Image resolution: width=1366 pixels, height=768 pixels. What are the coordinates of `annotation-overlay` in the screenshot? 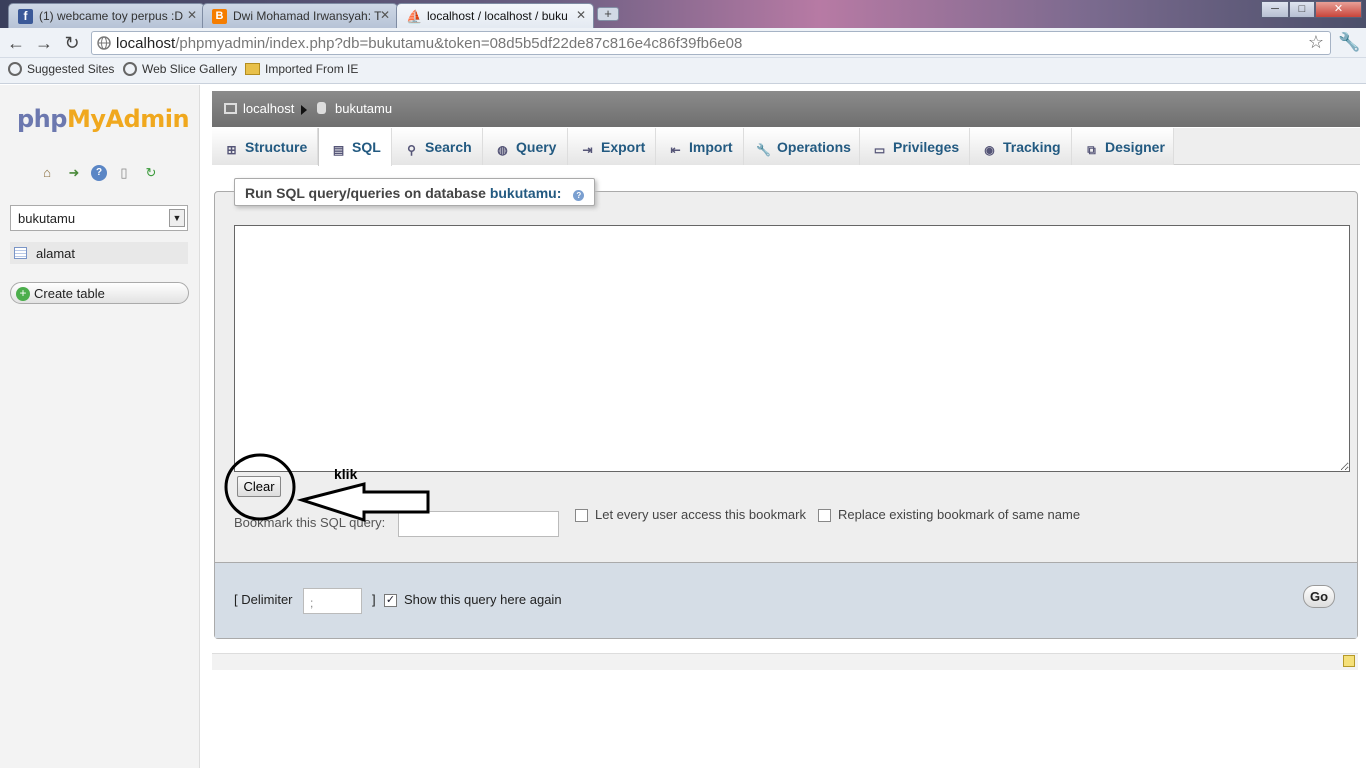 It's located at (327, 488).